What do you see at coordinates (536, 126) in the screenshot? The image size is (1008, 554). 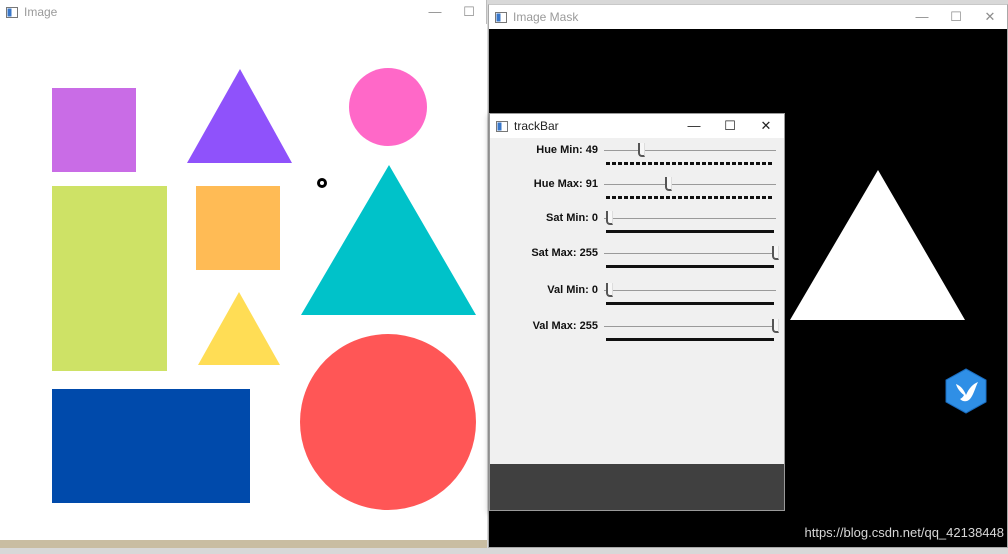 I see `trackbar-window-title: trackBar` at bounding box center [536, 126].